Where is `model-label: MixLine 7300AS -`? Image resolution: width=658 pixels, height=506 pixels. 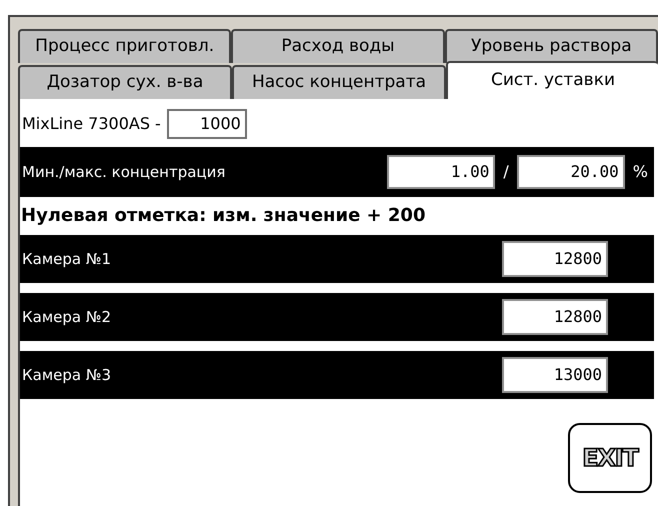
model-label: MixLine 7300AS - is located at coordinates (91, 124).